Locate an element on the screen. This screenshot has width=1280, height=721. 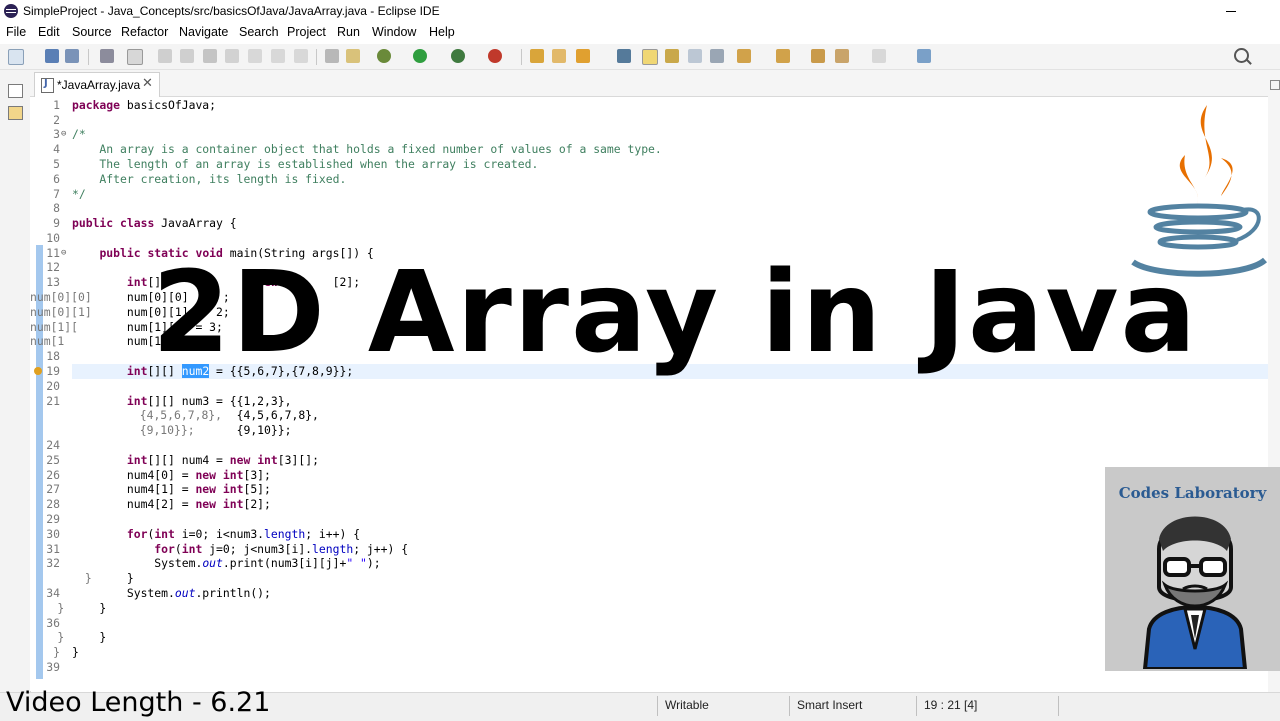
debug-icon is located at coordinates (384, 56).